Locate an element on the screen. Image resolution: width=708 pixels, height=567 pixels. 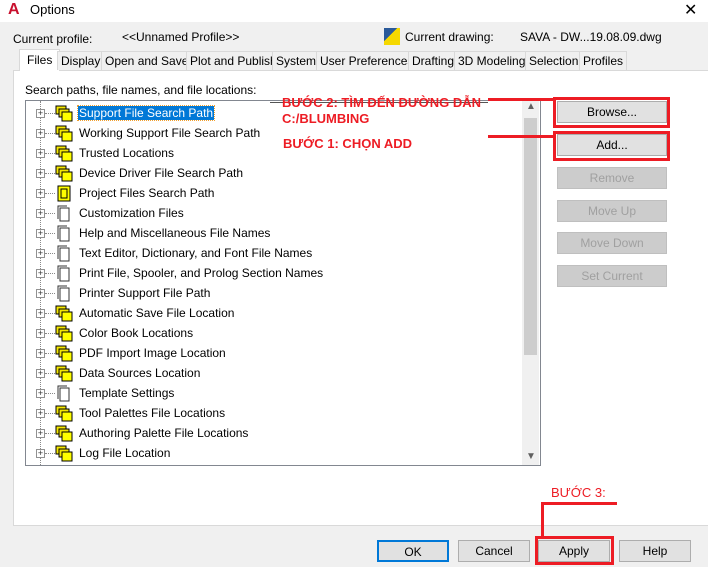
tree-item: + Printer Support File Path is located at coordinates (273, 294).